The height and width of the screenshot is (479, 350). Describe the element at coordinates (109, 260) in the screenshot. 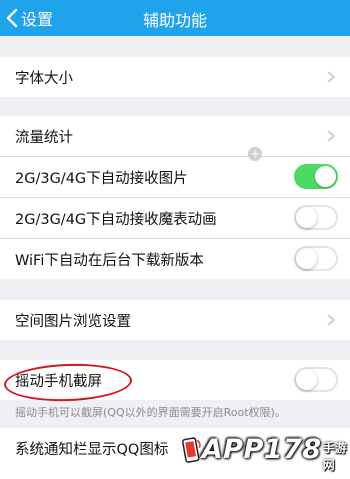

I see `row-label: WiFi下自动在后台下载新版本` at that location.